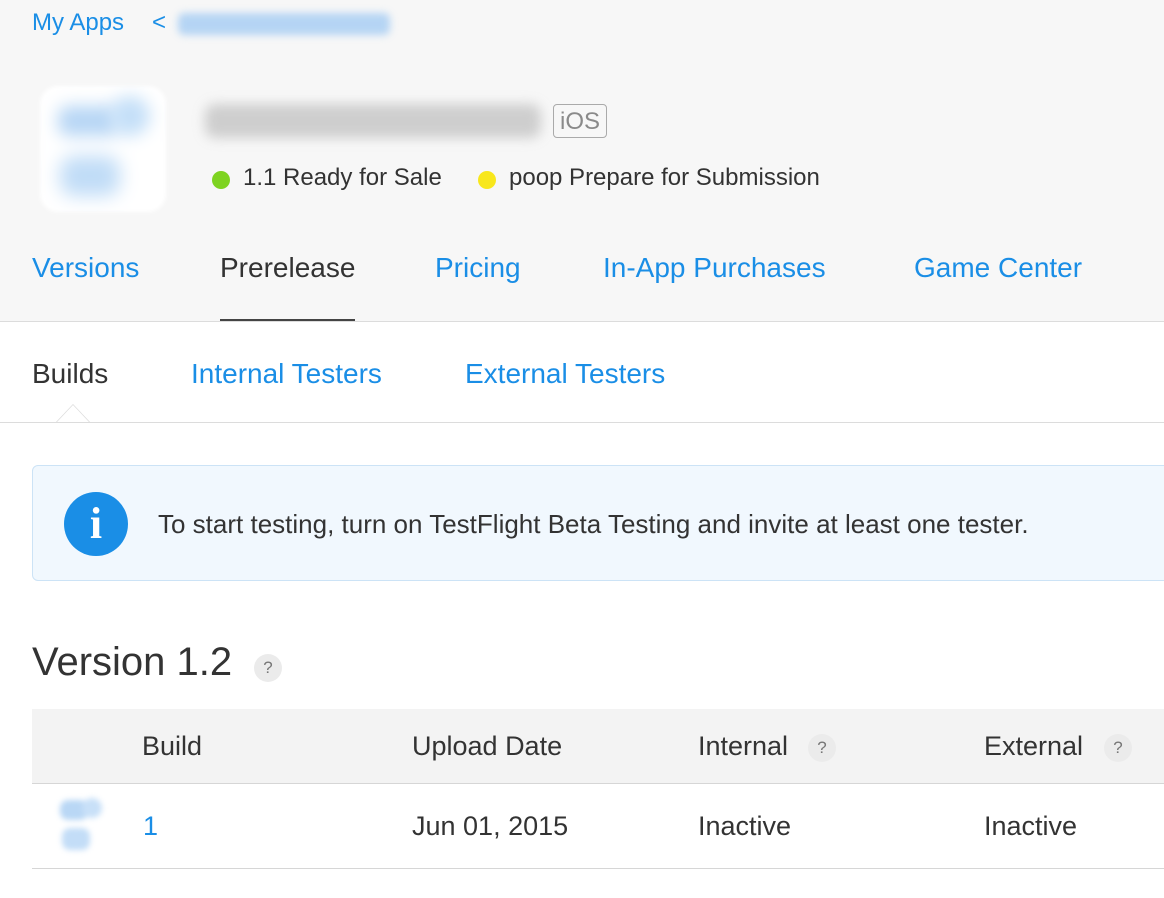  Describe the element at coordinates (565, 374) in the screenshot. I see `subtab-external-testers: External Testers` at that location.